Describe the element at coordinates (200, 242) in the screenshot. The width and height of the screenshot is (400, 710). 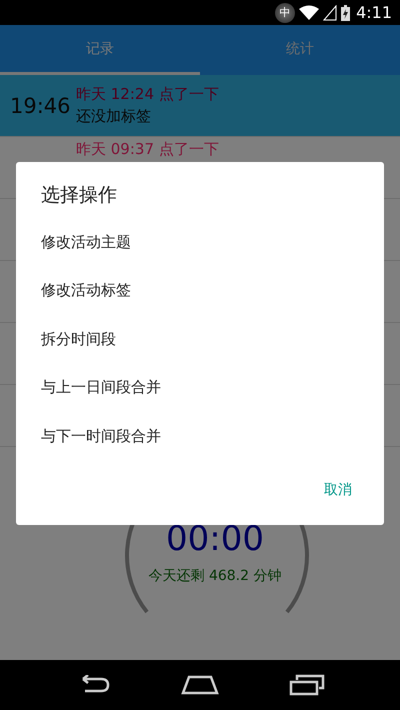
I see `menu-item: 修改活动主题` at that location.